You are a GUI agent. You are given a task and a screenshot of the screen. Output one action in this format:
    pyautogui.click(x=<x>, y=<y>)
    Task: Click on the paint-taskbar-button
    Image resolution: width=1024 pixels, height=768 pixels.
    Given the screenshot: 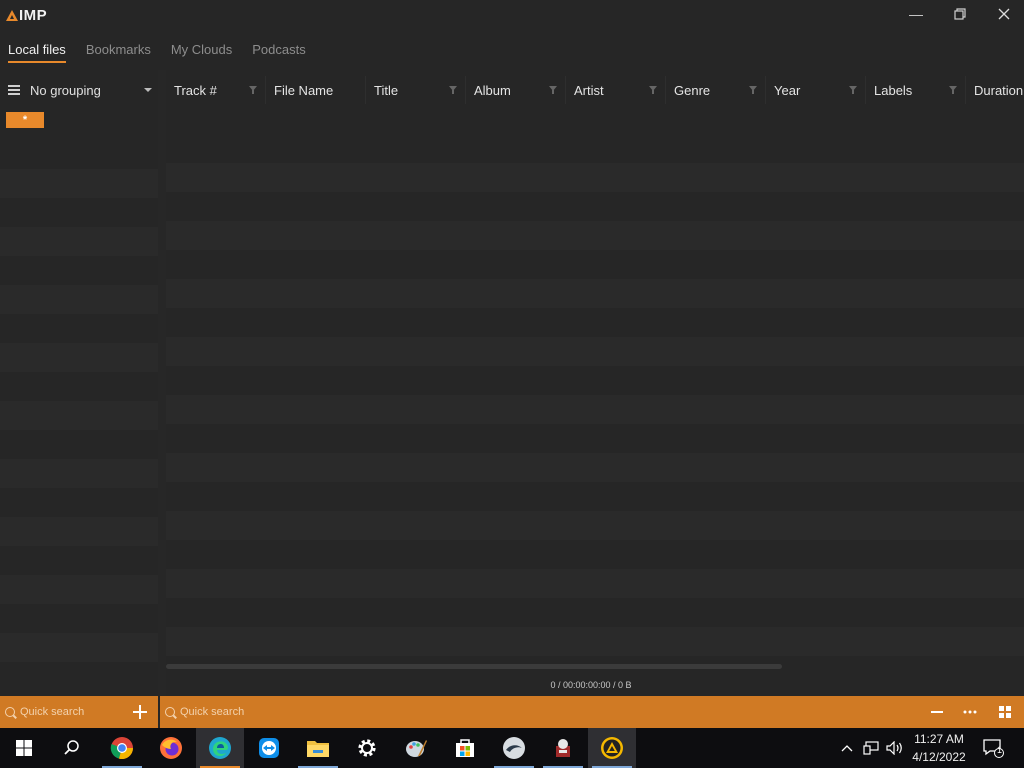 What is the action you would take?
    pyautogui.click(x=416, y=748)
    